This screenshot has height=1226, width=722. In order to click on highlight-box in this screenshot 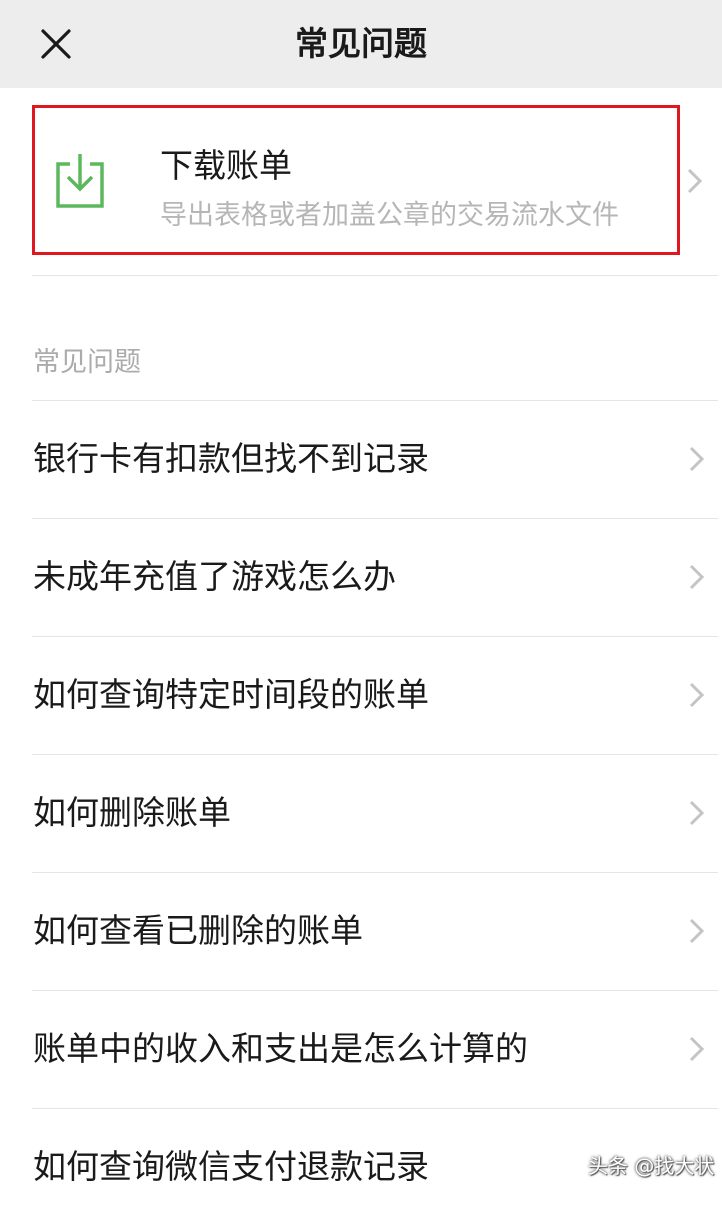, I will do `click(356, 180)`.